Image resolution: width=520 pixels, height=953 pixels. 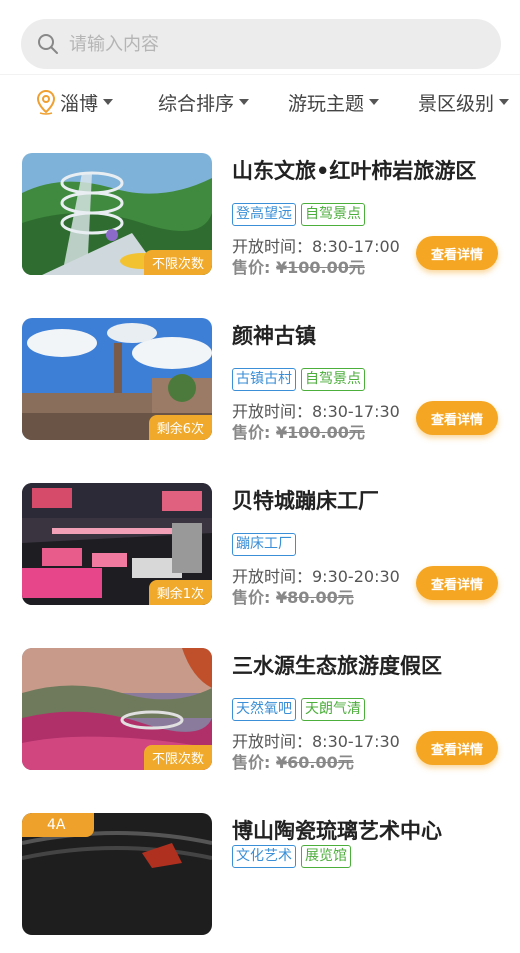 I want to click on price: 售价: ¥60.00元, so click(x=293, y=761).